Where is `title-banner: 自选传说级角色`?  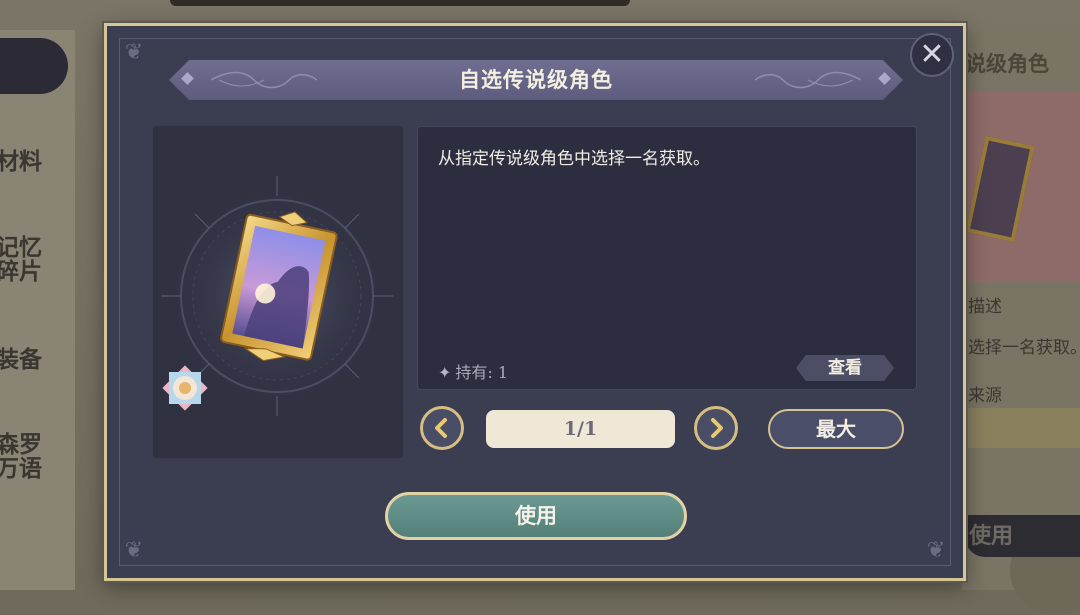
title-banner: 自选传说级角色 is located at coordinates (536, 80).